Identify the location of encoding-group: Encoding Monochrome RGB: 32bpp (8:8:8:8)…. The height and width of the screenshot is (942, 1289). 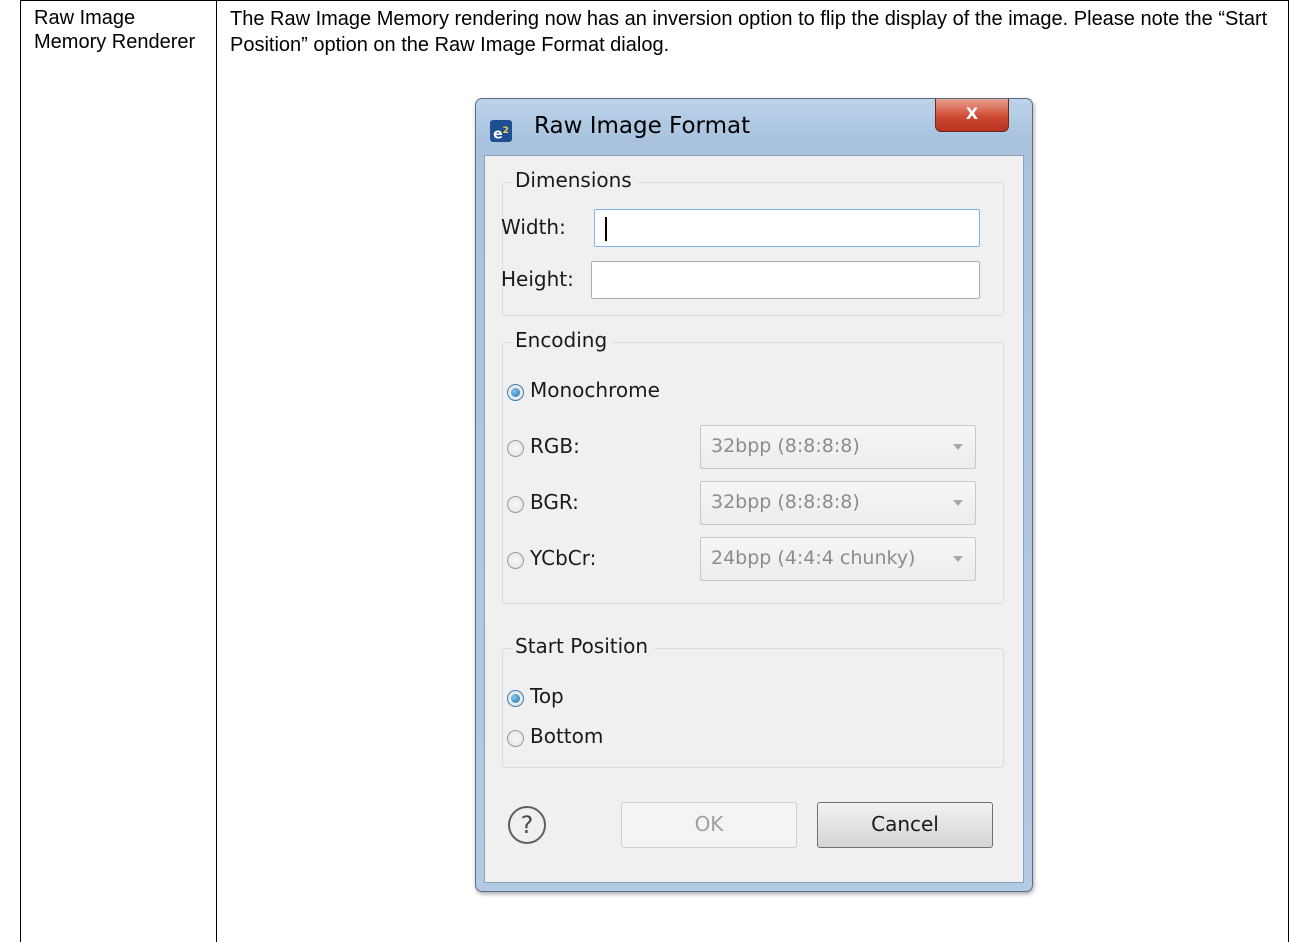
(753, 466).